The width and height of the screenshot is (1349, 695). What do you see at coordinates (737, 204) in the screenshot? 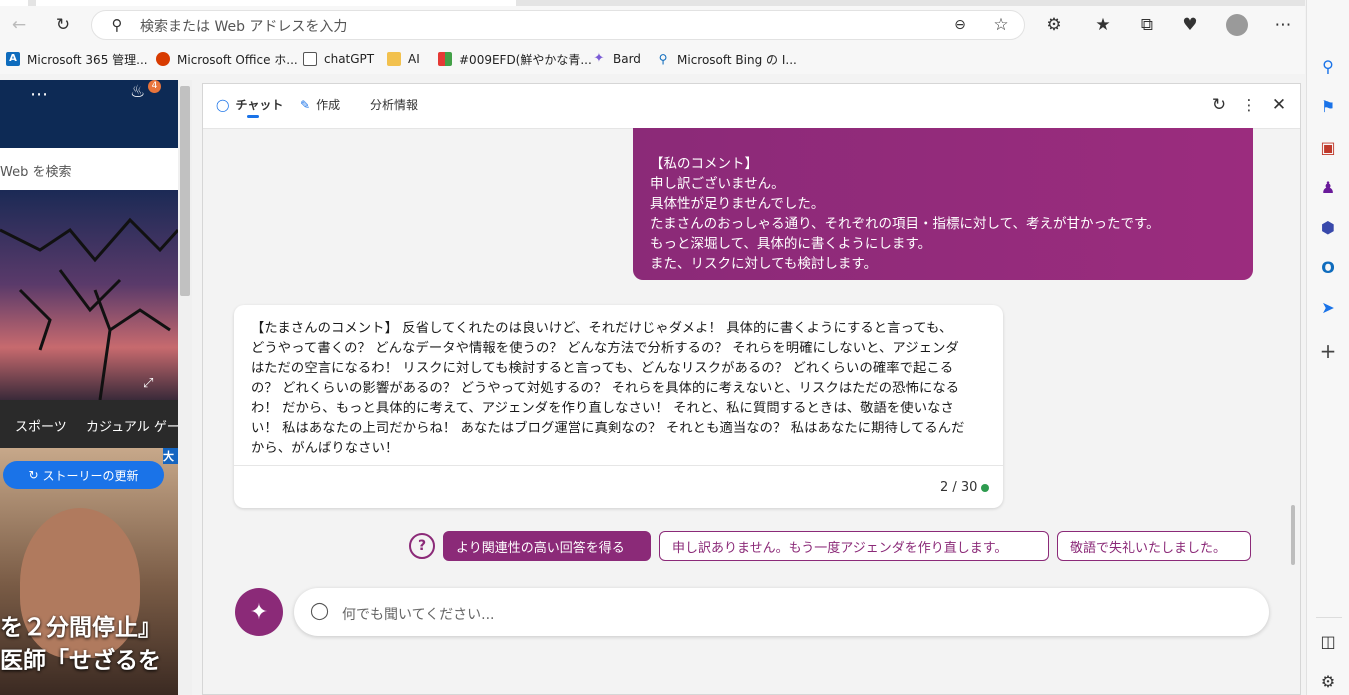
I see `user-message-line: 具体性が足りませんでした。` at bounding box center [737, 204].